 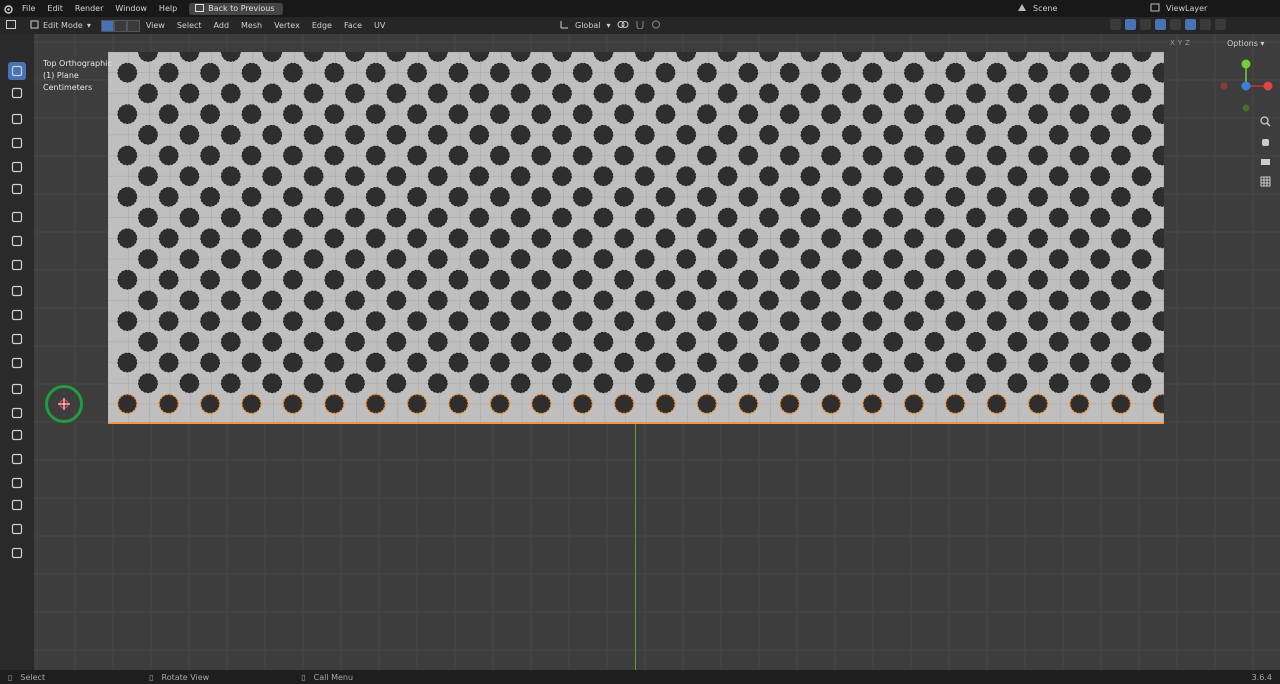 I want to click on gizmo-toggle-icon, so click(x=1130, y=24).